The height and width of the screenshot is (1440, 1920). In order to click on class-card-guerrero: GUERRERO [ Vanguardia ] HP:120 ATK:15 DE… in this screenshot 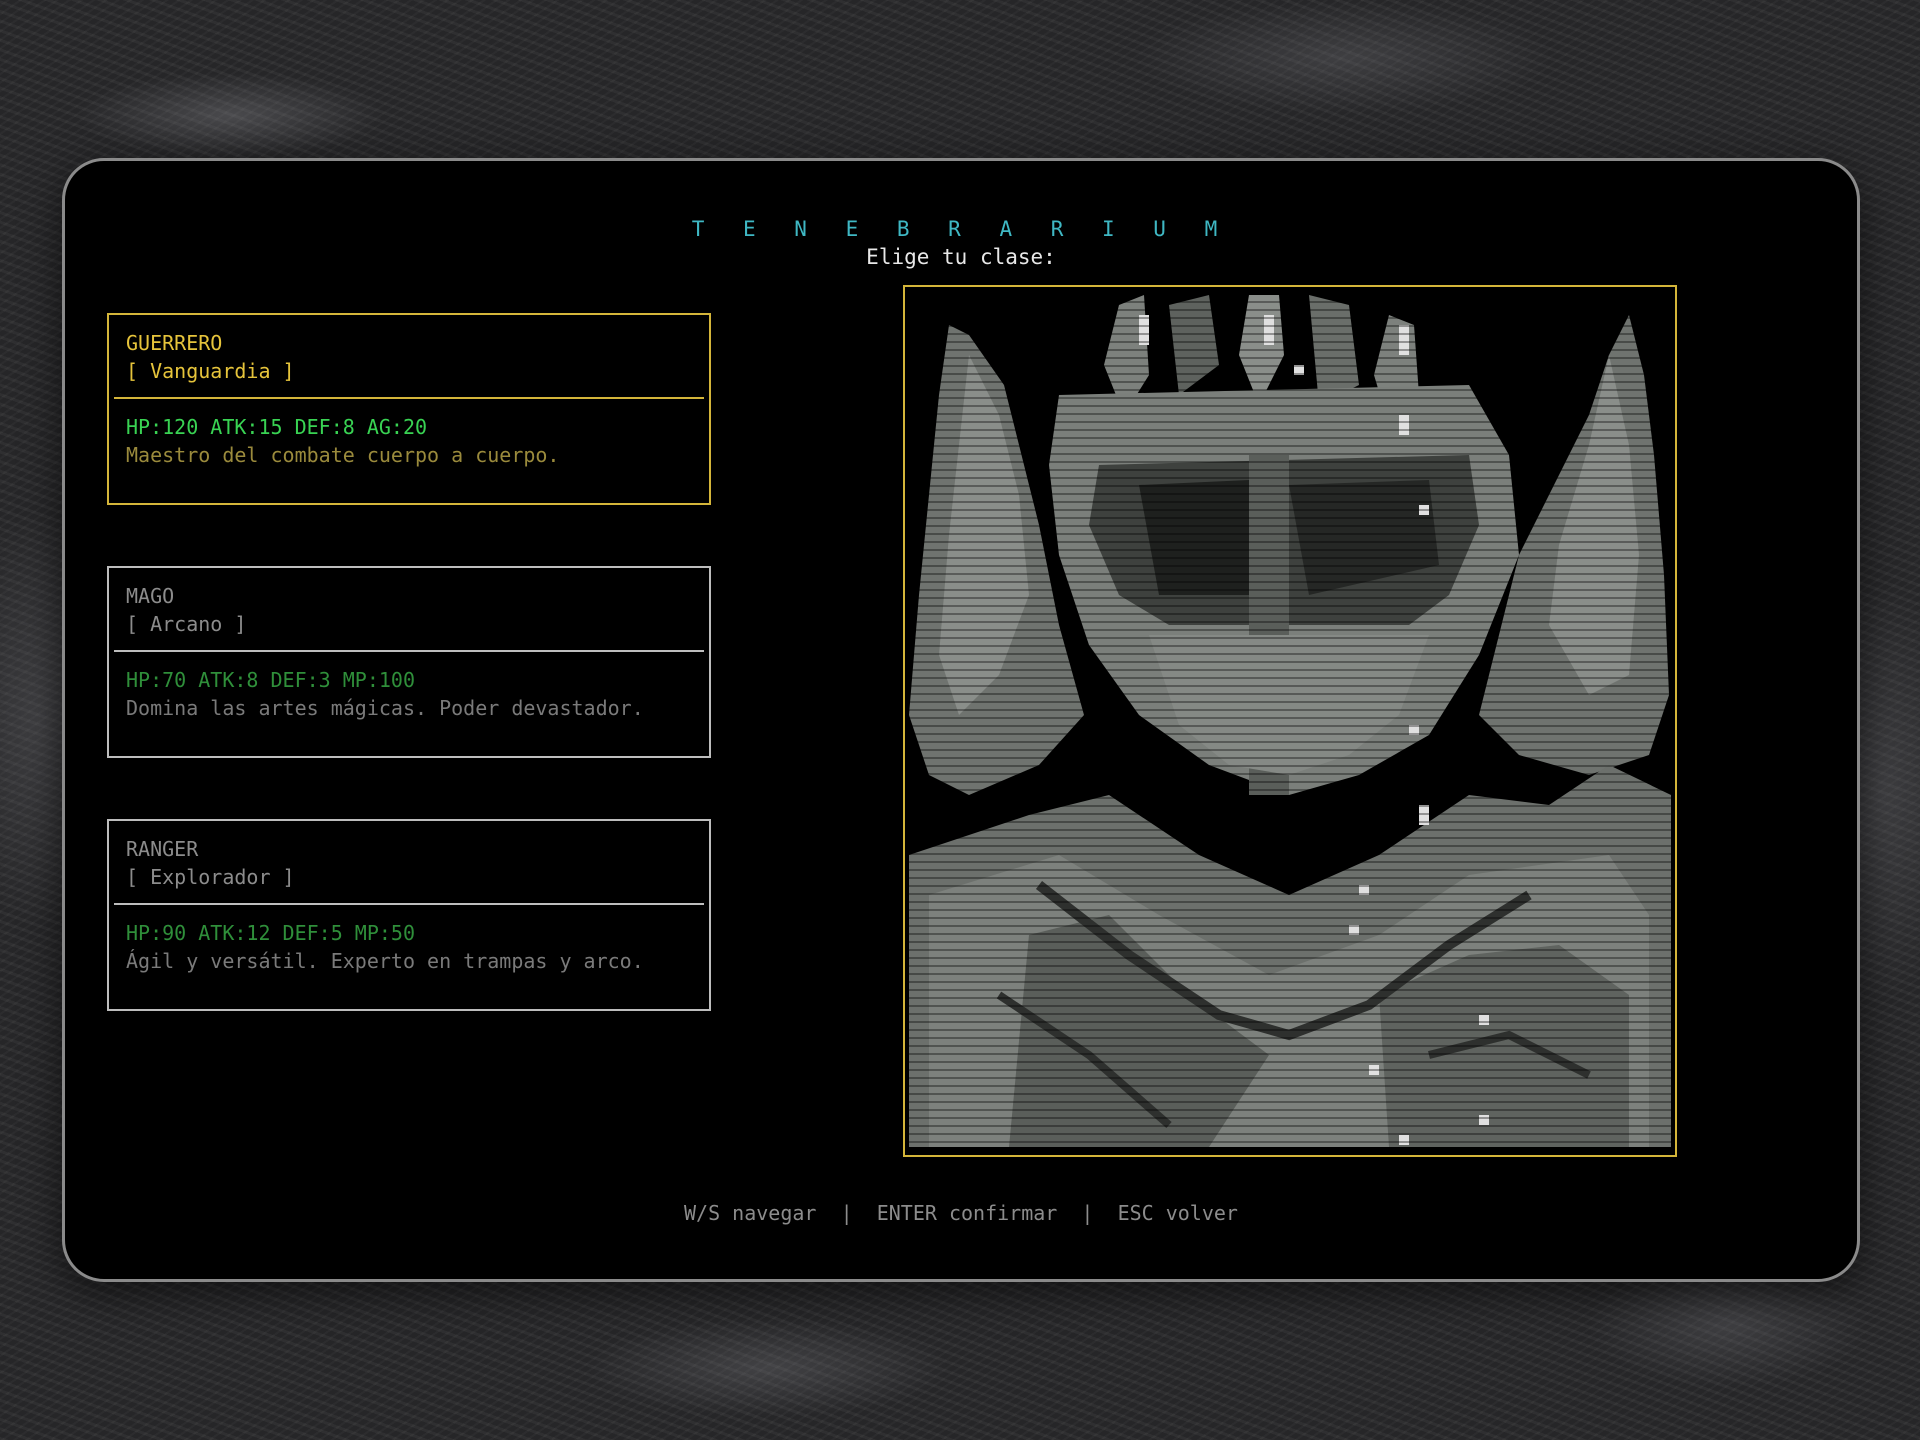, I will do `click(409, 409)`.